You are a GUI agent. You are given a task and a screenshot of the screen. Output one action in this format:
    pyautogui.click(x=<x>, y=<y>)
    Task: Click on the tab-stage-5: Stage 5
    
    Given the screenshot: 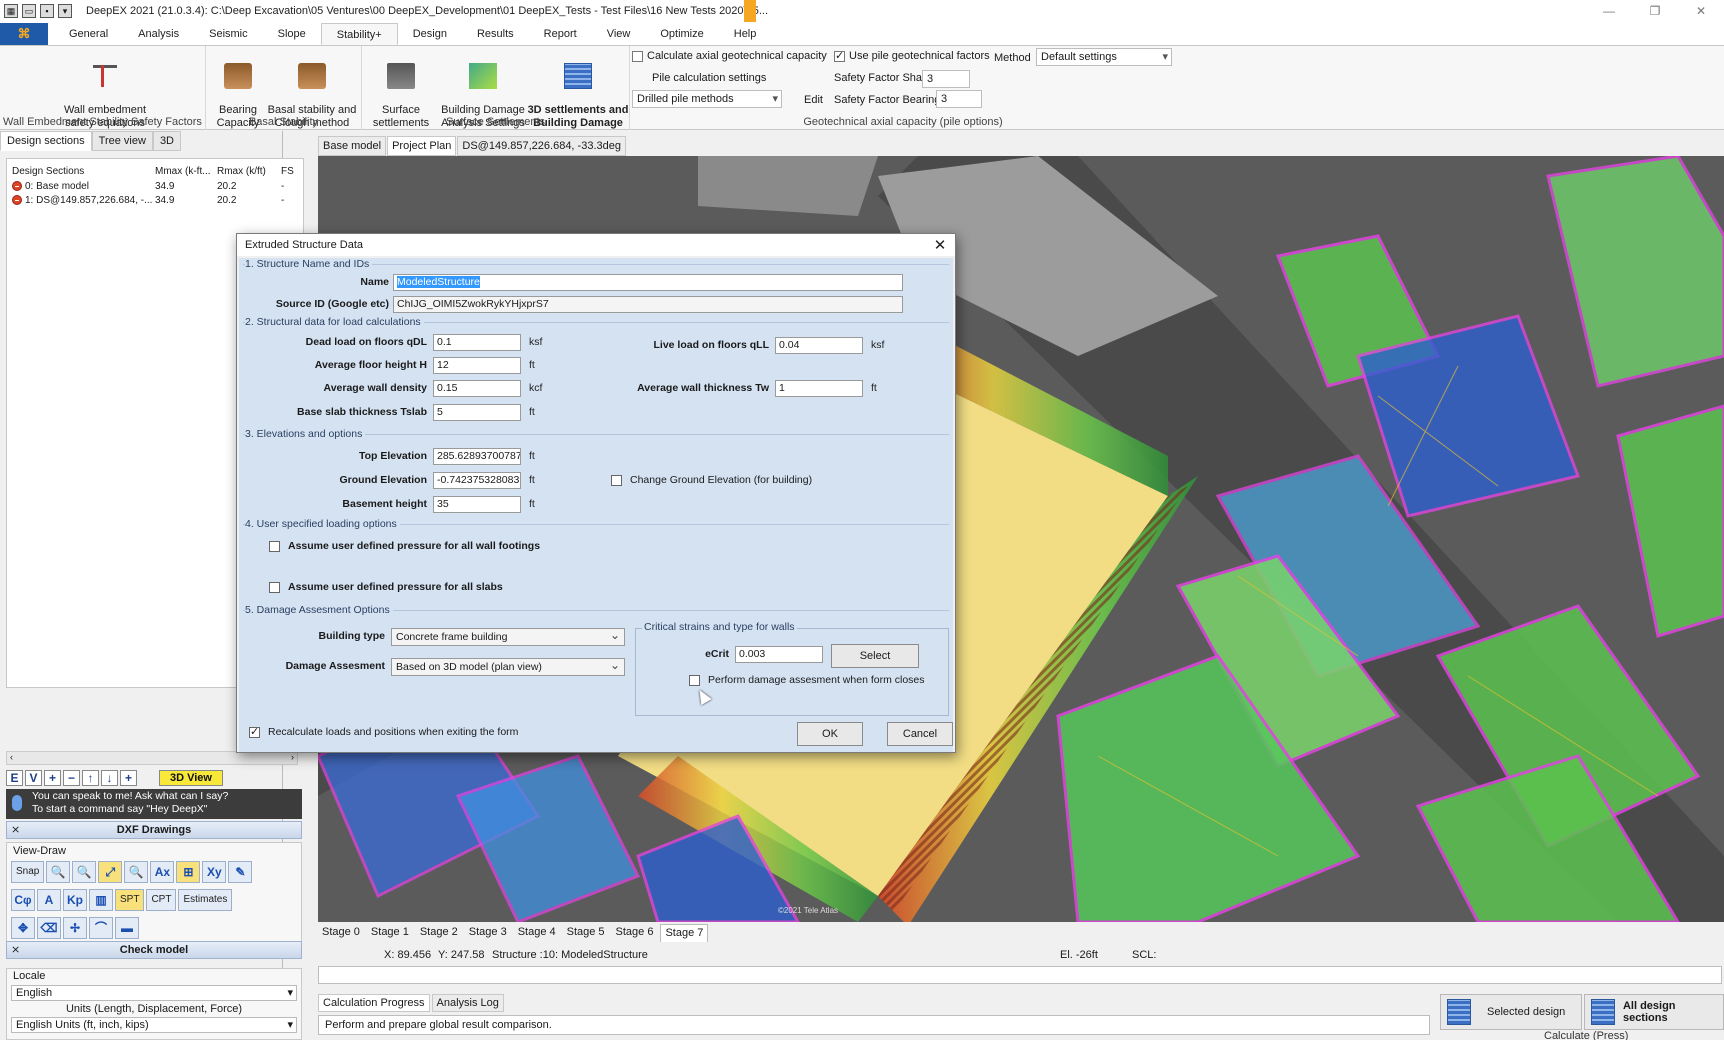 What is the action you would take?
    pyautogui.click(x=586, y=933)
    